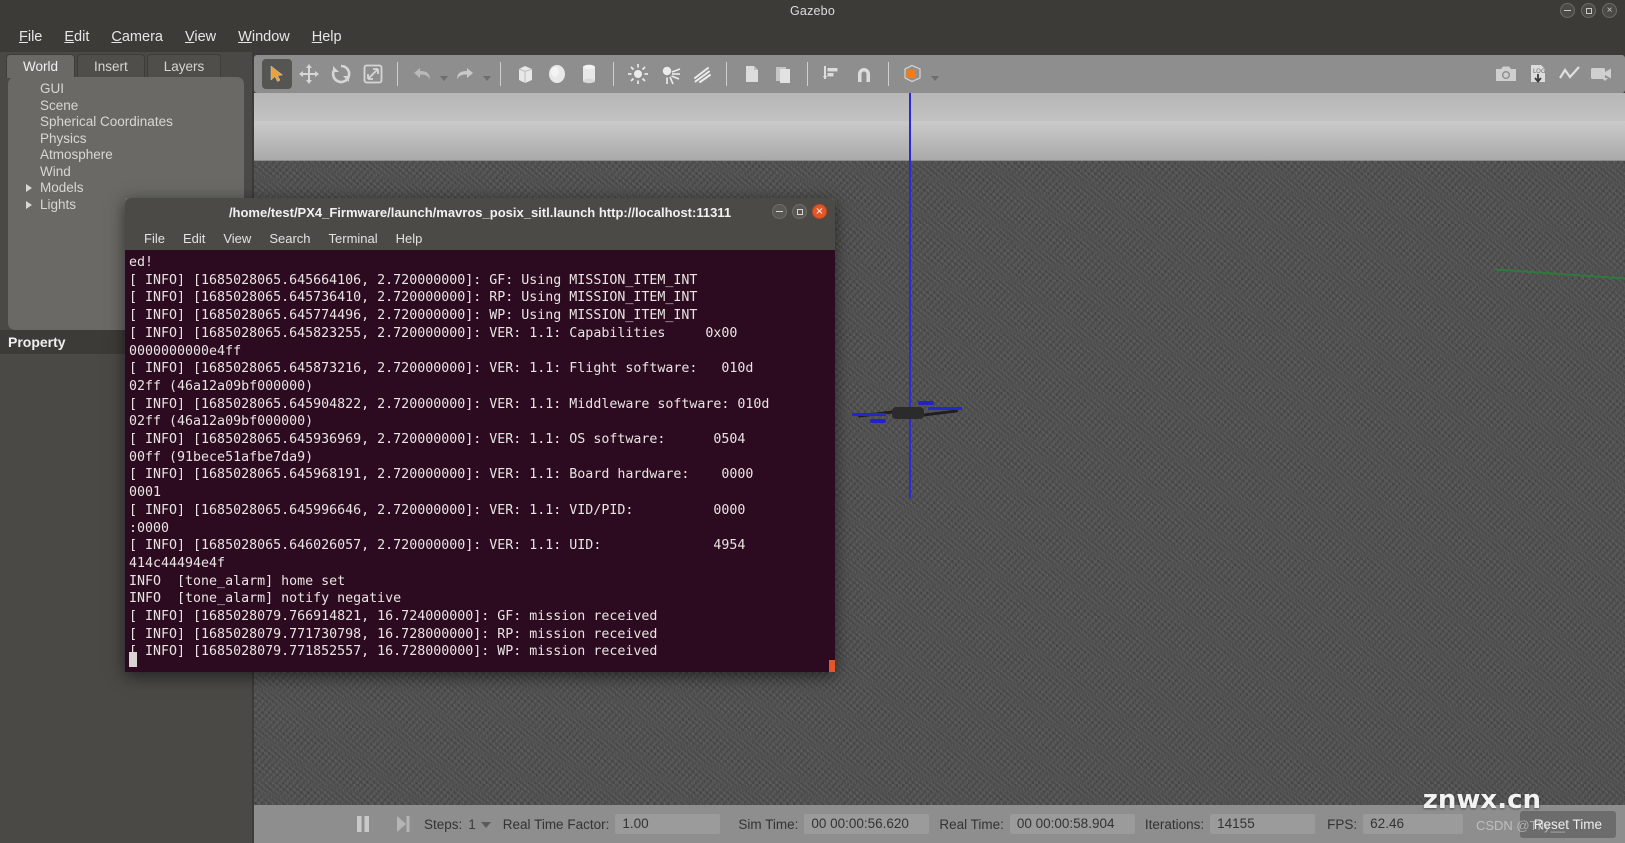 This screenshot has width=1625, height=843. I want to click on menu-edit: Edit, so click(76, 37).